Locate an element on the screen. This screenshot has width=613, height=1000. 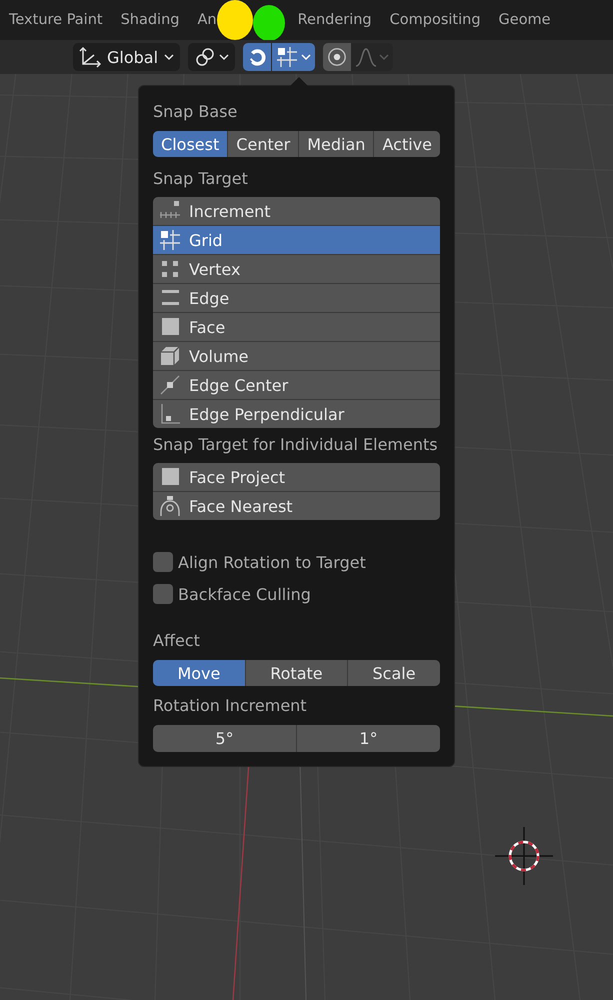
snap-base-option: Center is located at coordinates (263, 144).